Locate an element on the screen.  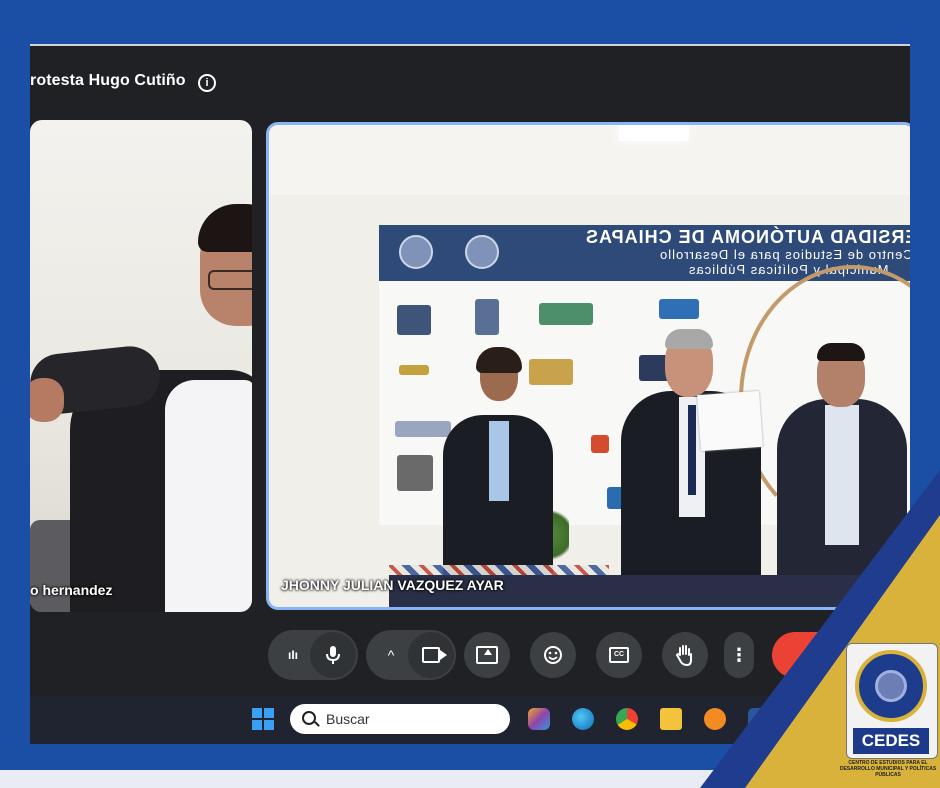
meeting-title: rotesta Hugo Cutiño is located at coordinates (108, 80).